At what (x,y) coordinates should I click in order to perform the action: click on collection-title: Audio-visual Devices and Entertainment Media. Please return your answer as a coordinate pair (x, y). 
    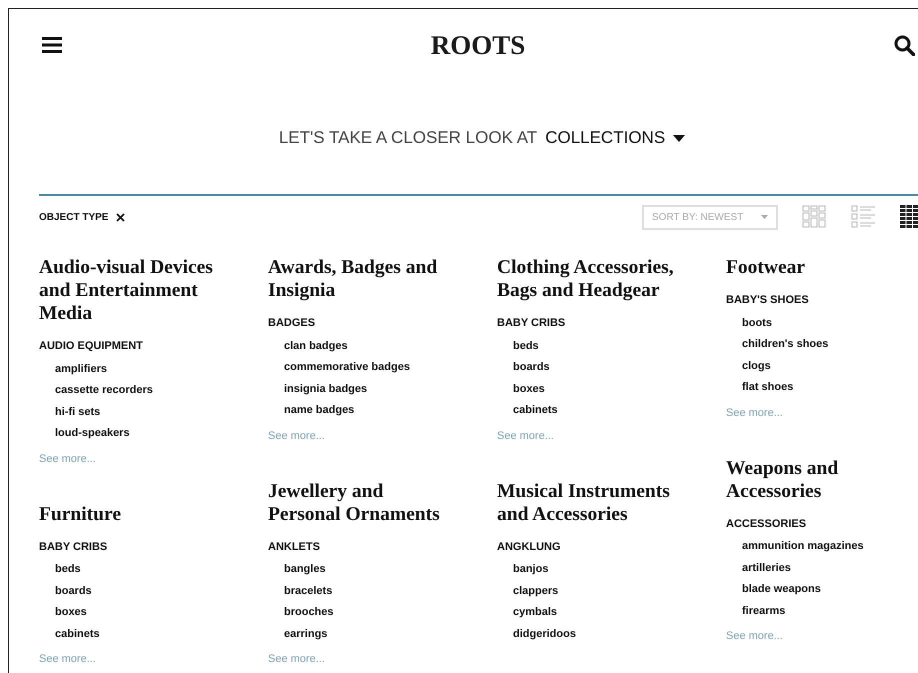
    Looking at the image, I should click on (129, 290).